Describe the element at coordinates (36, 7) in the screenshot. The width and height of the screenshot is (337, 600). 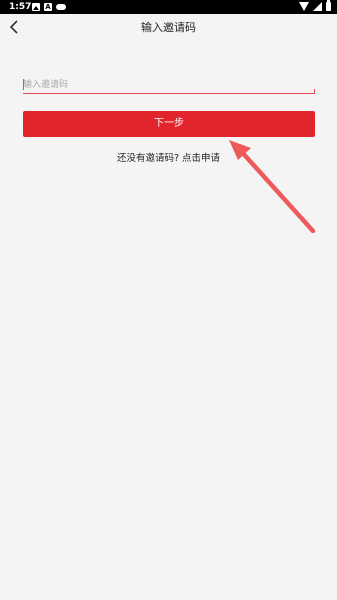
I see `image-icon` at that location.